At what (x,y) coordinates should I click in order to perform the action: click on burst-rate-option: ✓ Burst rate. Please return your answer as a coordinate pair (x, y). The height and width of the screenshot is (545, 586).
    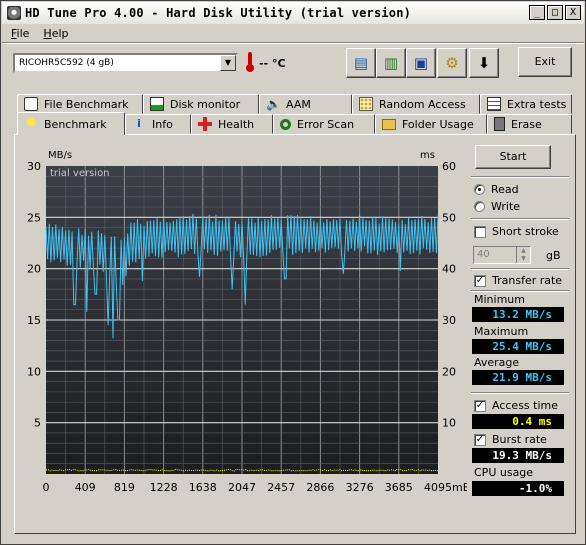
    Looking at the image, I should click on (510, 439).